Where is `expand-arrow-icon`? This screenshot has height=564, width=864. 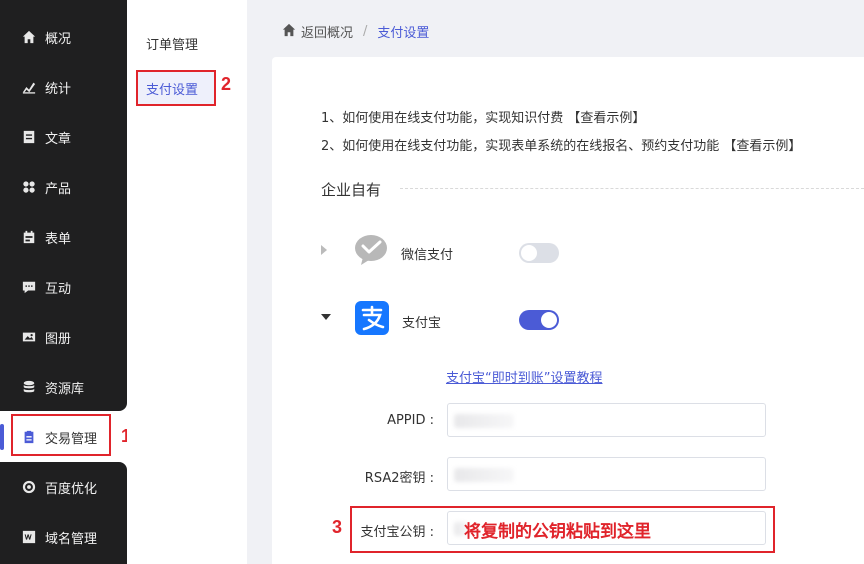
expand-arrow-icon is located at coordinates (324, 250).